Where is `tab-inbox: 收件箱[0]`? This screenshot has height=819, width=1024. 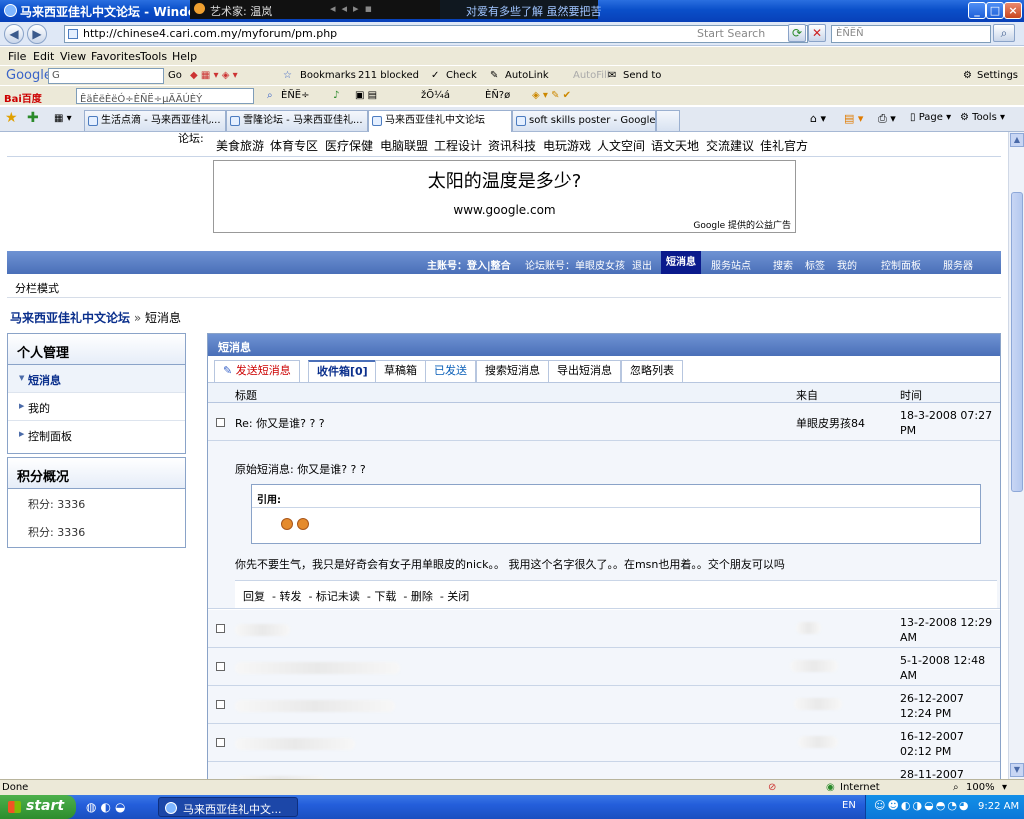
tab-inbox: 收件箱[0] is located at coordinates (342, 371).